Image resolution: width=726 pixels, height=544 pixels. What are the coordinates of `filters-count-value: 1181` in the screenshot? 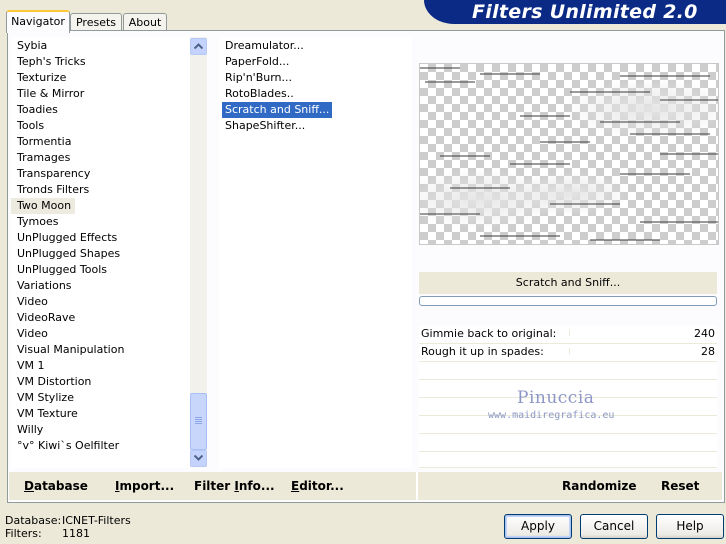 It's located at (76, 533).